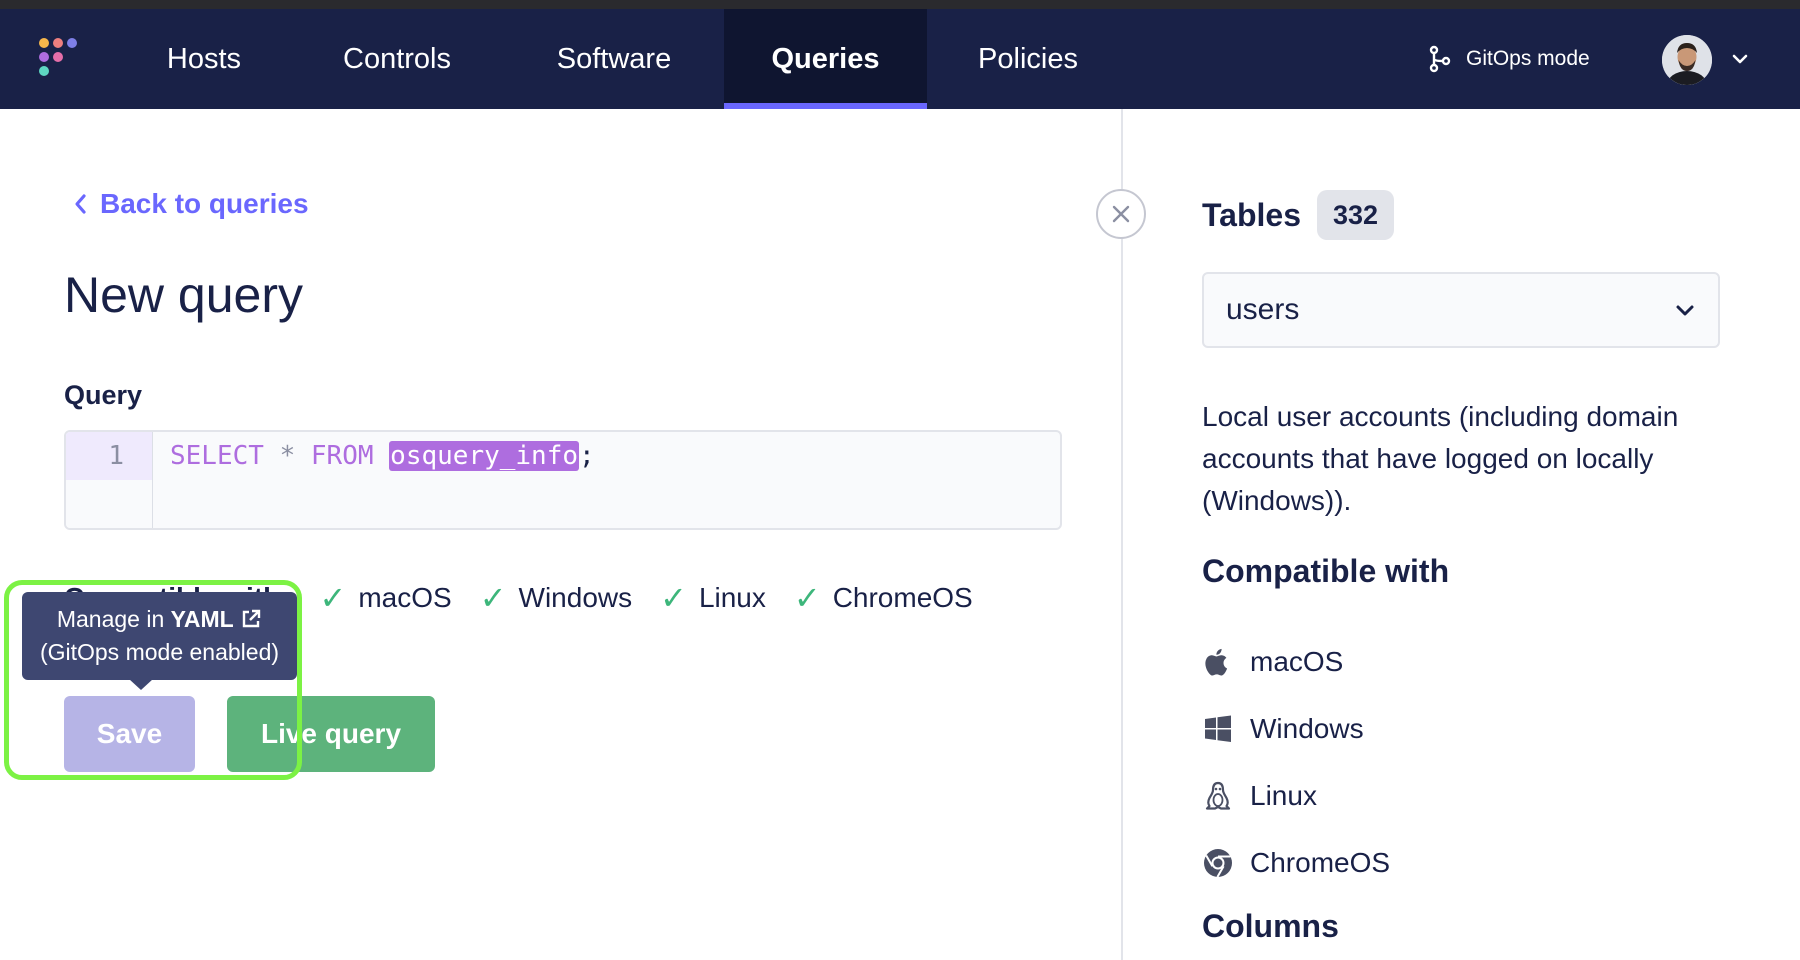 The width and height of the screenshot is (1800, 960). Describe the element at coordinates (342, 456) in the screenshot. I see `code-keyword-from: FROM` at that location.